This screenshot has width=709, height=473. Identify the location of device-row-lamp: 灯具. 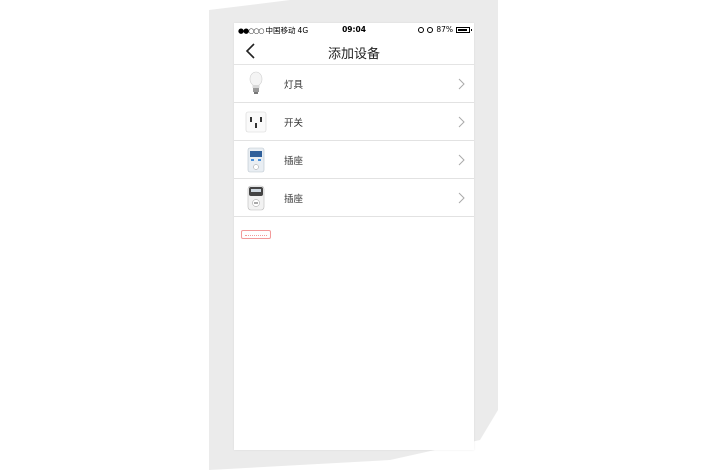
(354, 84).